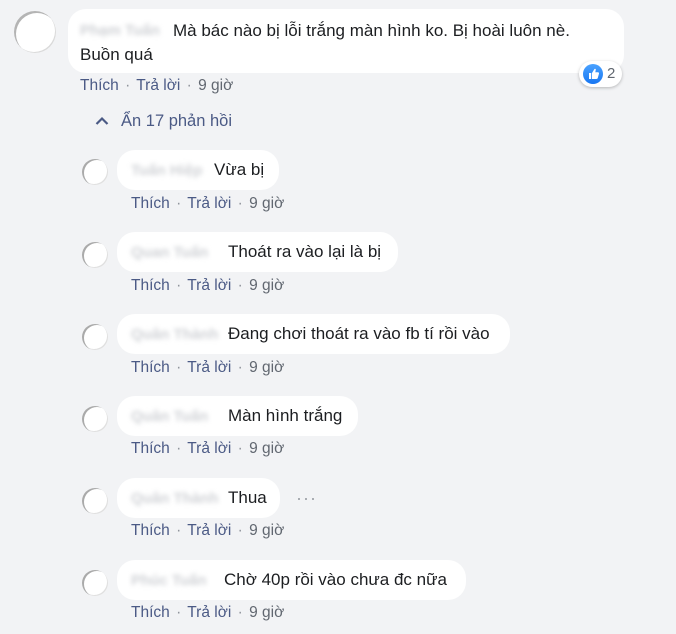  Describe the element at coordinates (247, 497) in the screenshot. I see `reply-text: Thua` at that location.